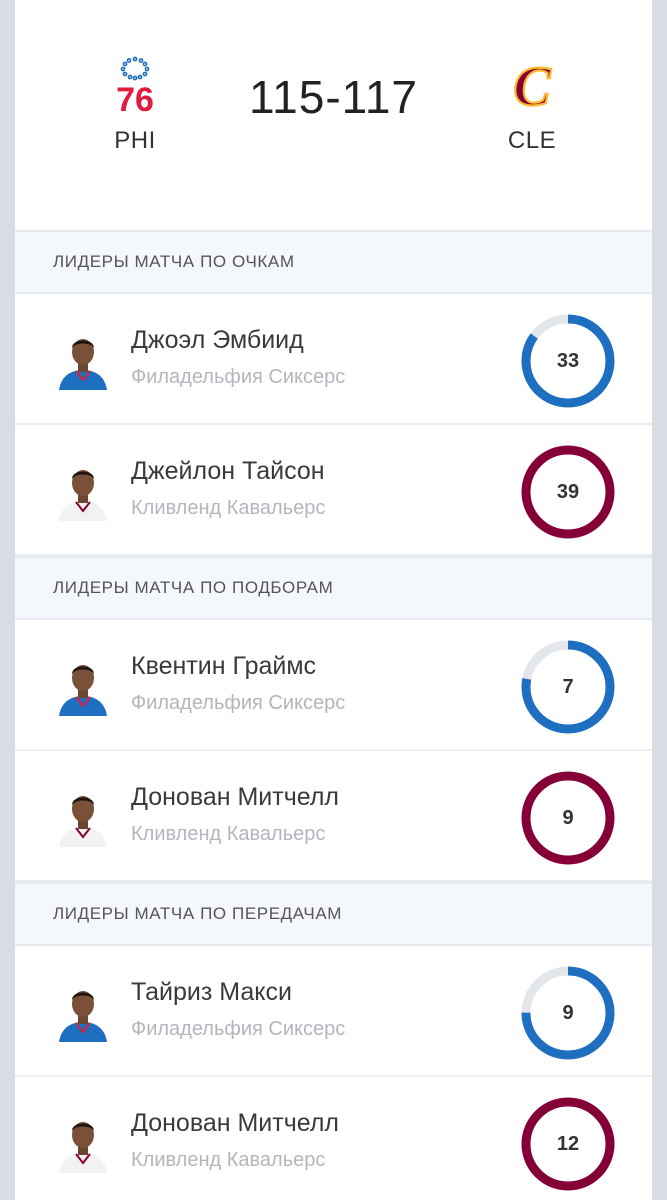 The height and width of the screenshot is (1200, 667). I want to click on stat-value: 7, so click(568, 686).